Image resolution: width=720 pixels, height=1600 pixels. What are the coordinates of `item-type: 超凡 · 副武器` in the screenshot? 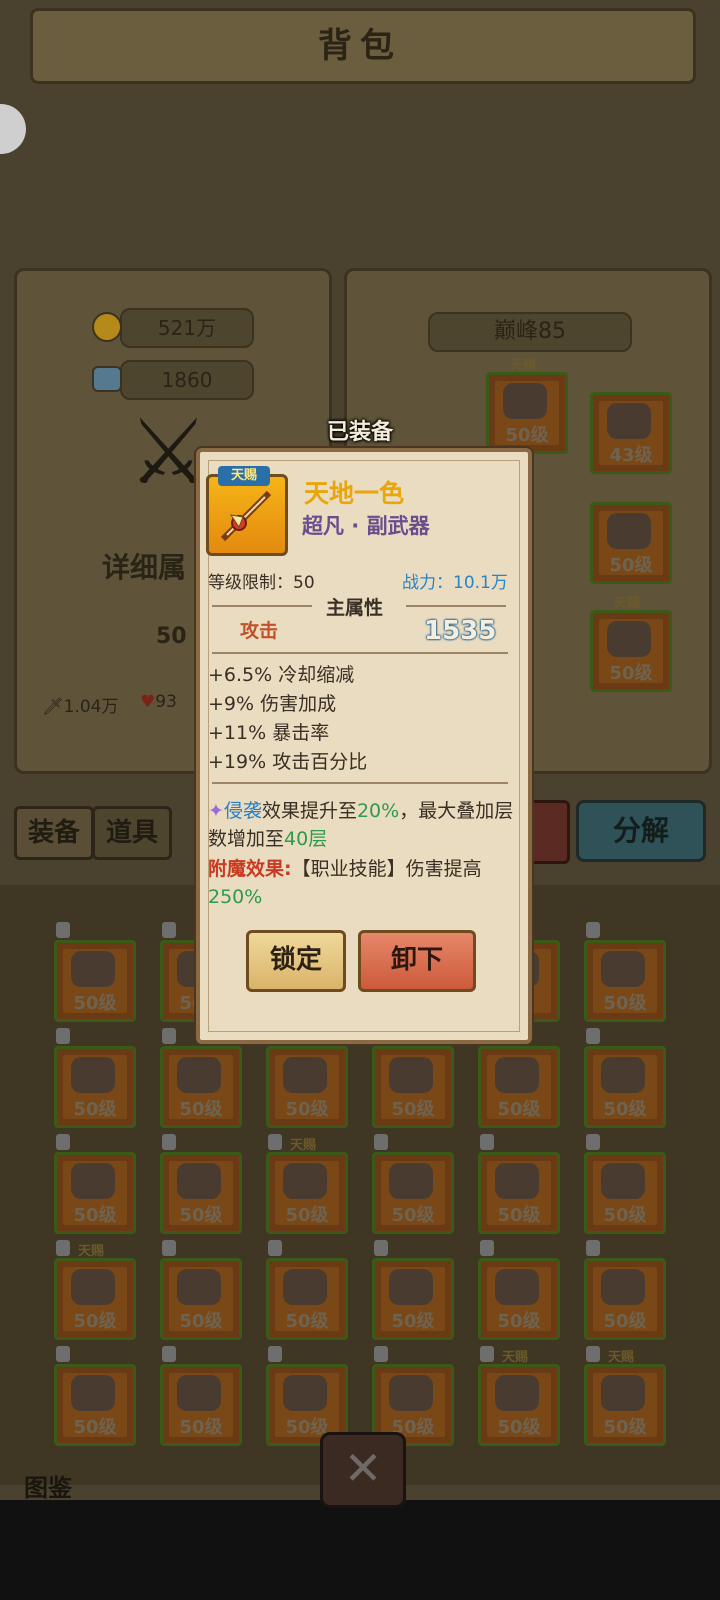 It's located at (366, 526).